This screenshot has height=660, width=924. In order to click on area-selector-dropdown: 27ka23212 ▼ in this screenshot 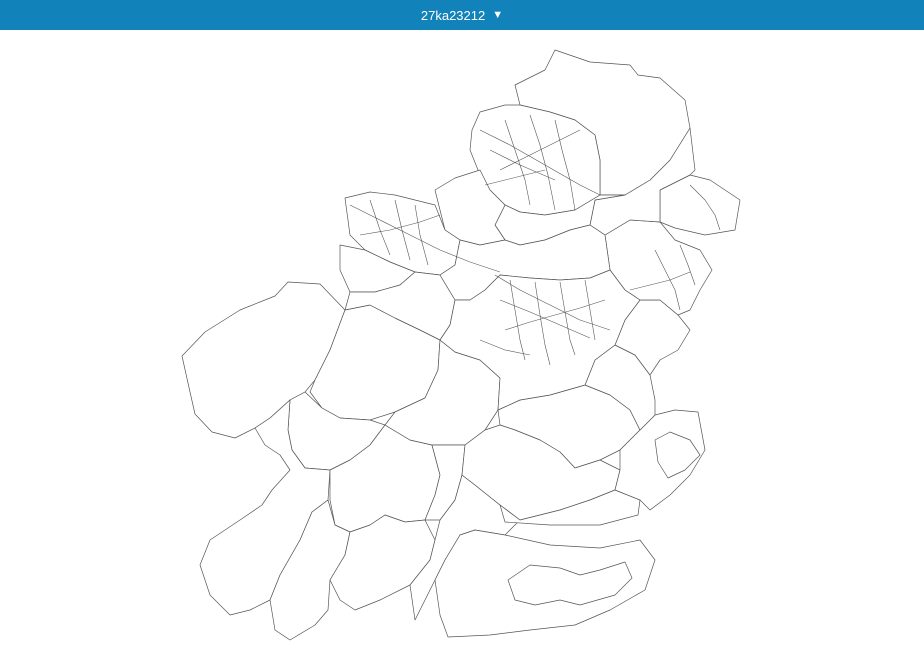, I will do `click(462, 15)`.